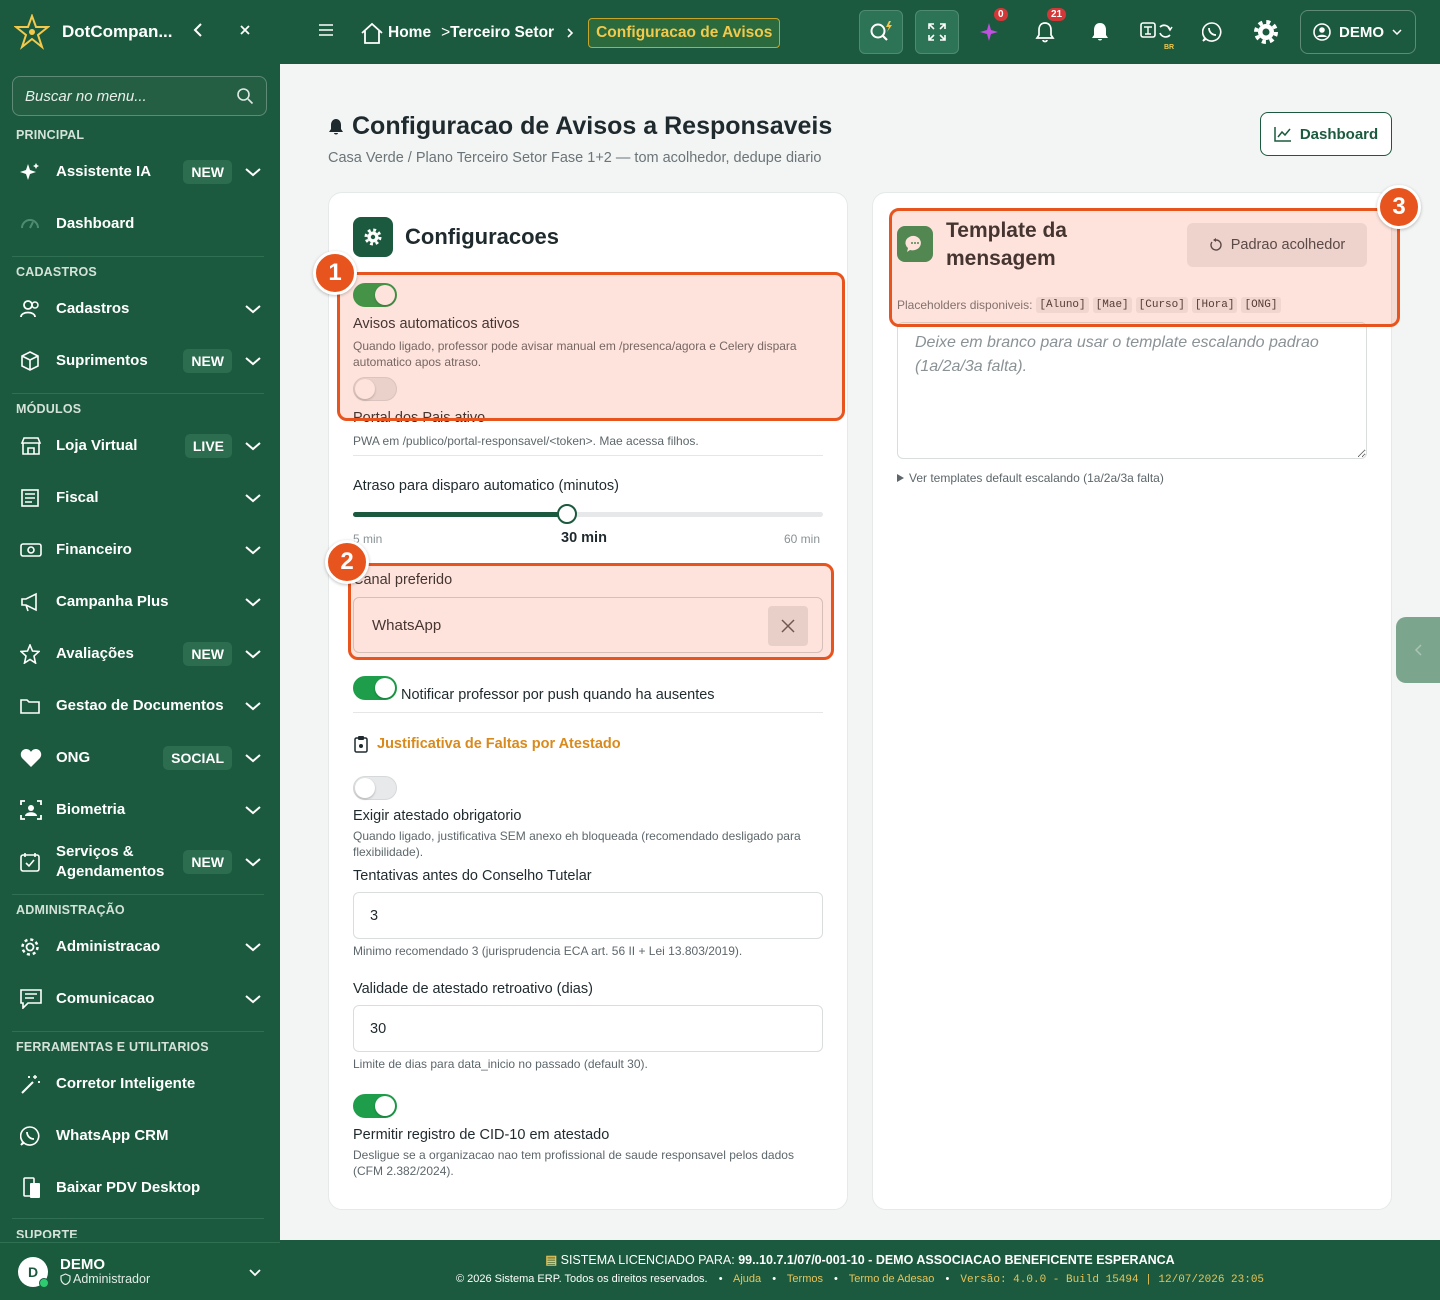 This screenshot has height=1300, width=1440. Describe the element at coordinates (140, 550) in the screenshot. I see `sidebar-item-financeiro: Financeiro` at that location.